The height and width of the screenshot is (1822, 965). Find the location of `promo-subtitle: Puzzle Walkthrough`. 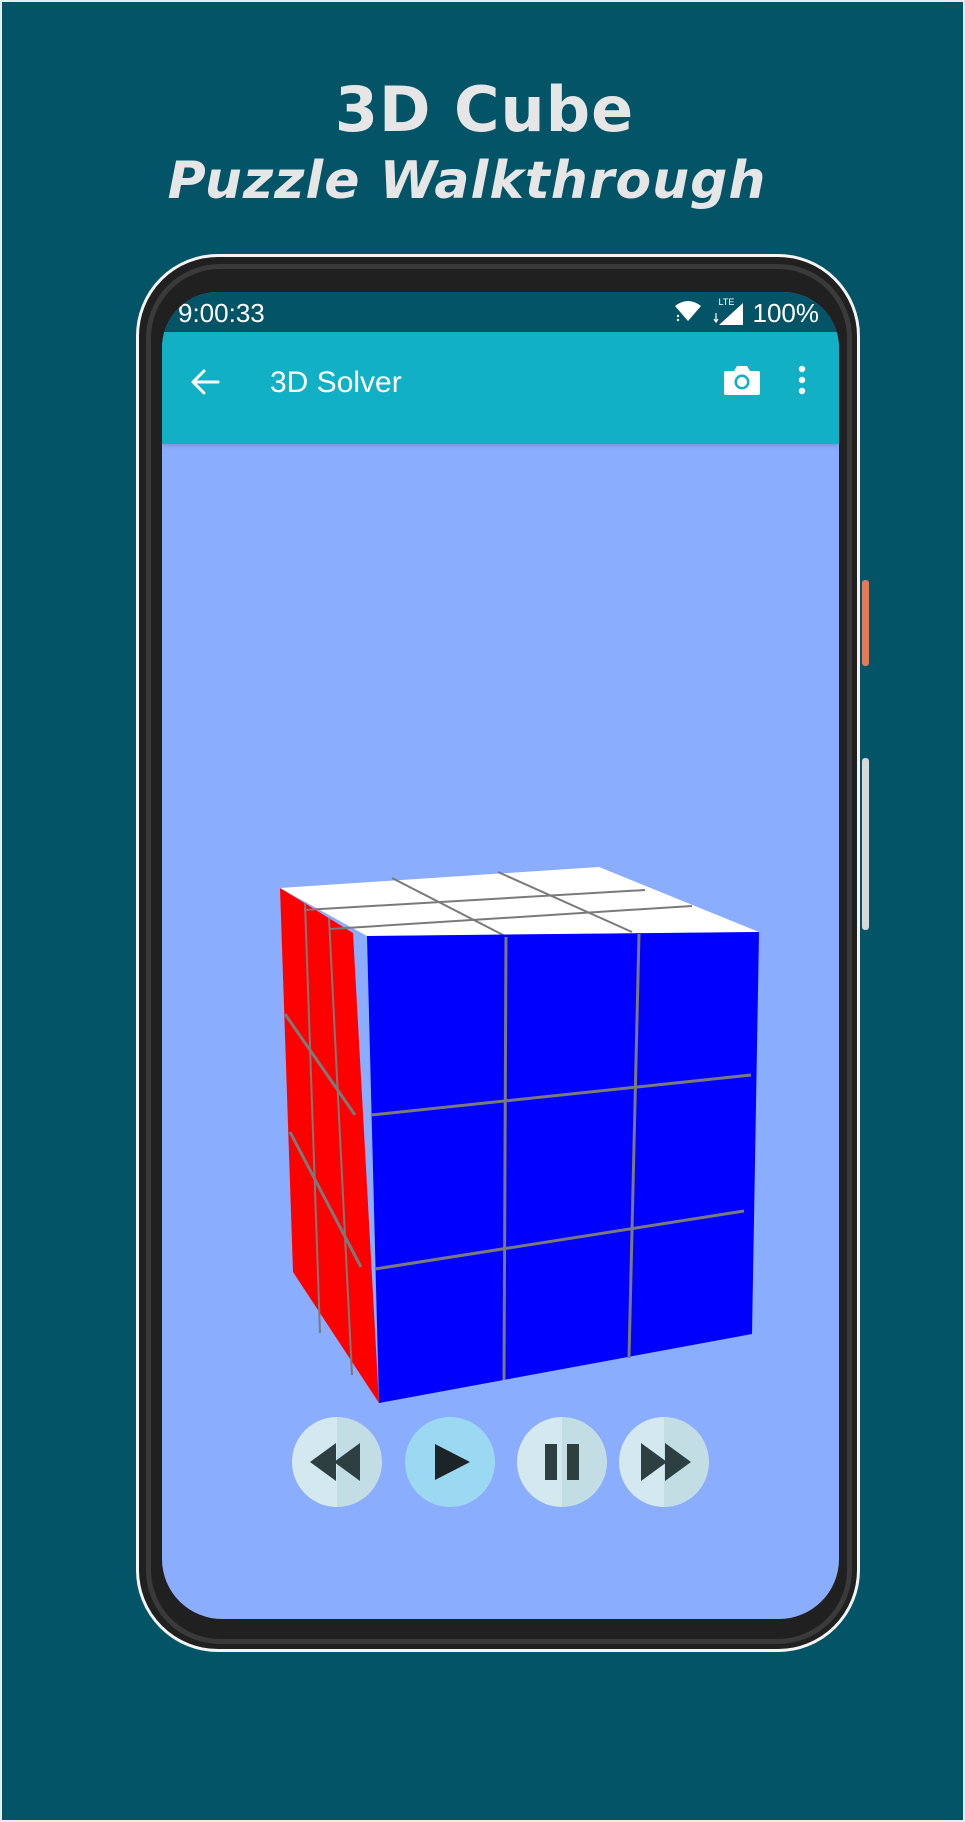

promo-subtitle: Puzzle Walkthrough is located at coordinates (467, 181).